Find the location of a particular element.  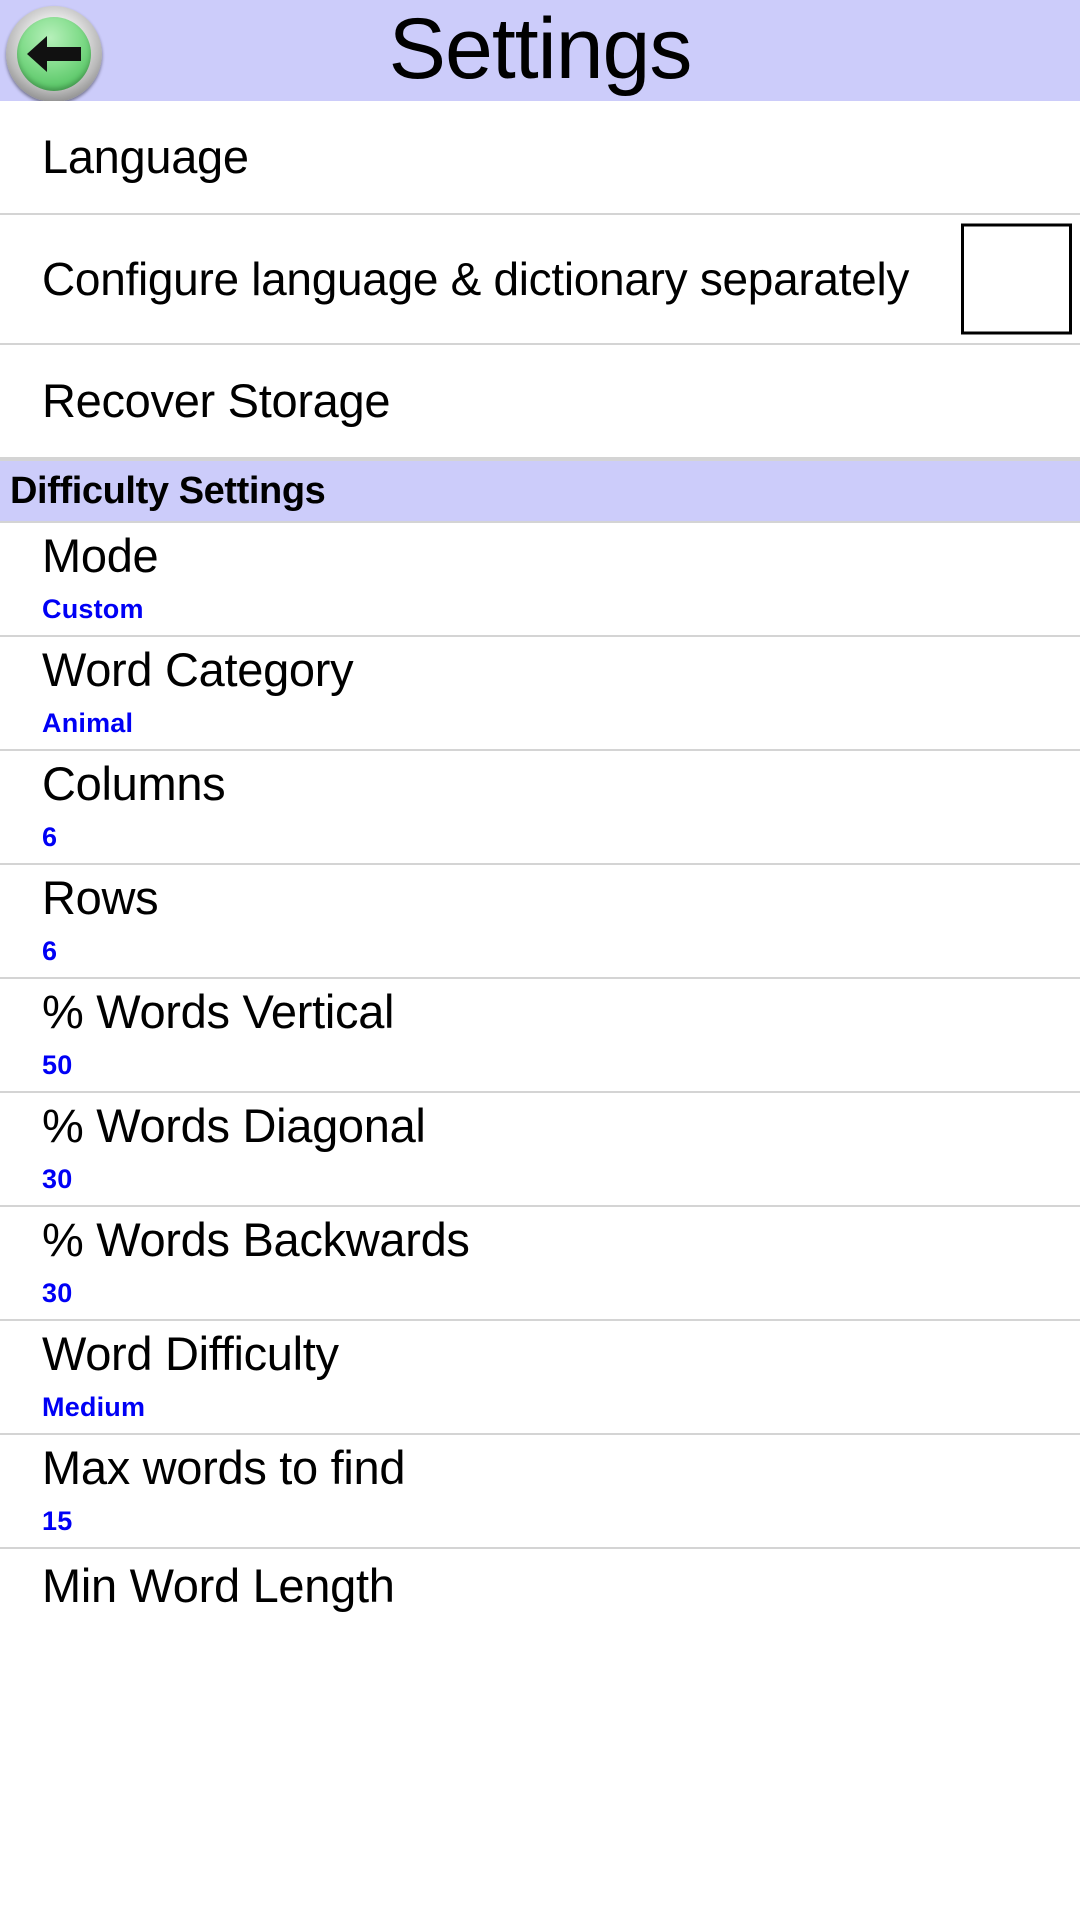

setting-value: 50 is located at coordinates (57, 1064).